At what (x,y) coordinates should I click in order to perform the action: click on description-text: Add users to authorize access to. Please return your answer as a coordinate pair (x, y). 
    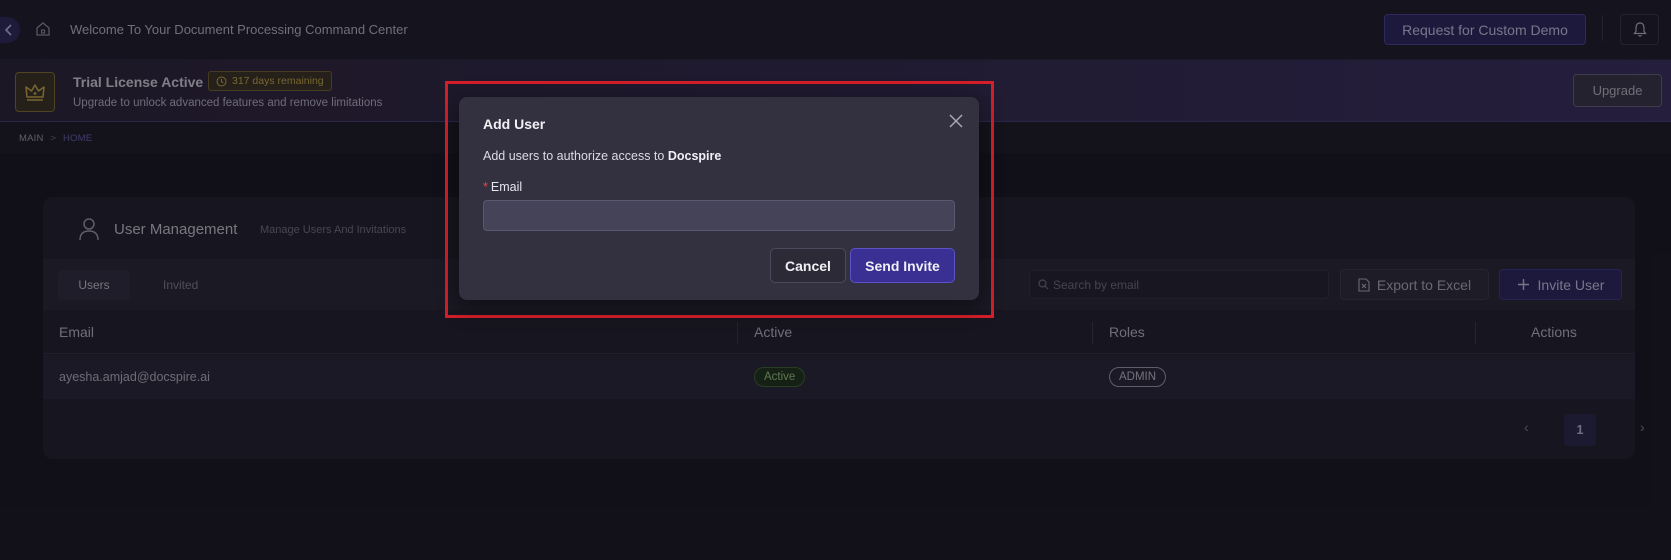
    Looking at the image, I should click on (574, 156).